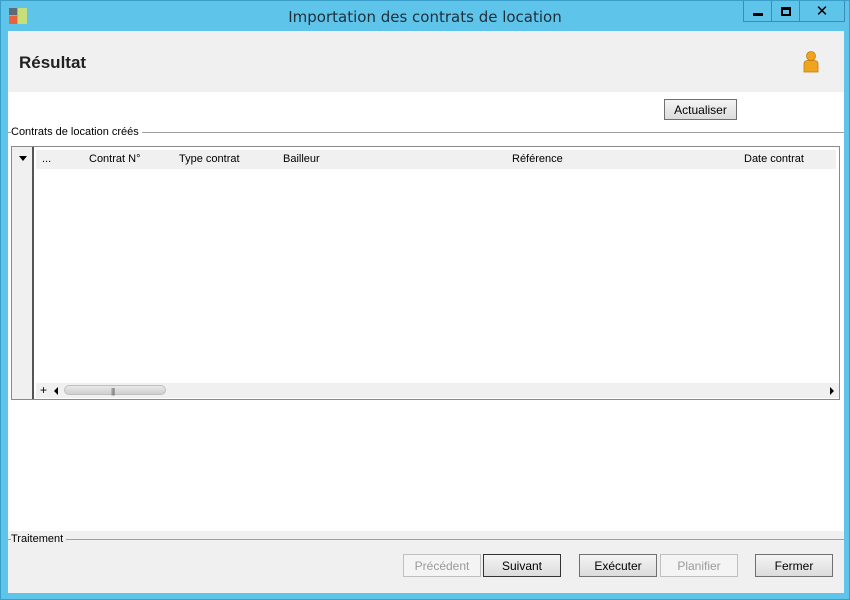 Image resolution: width=850 pixels, height=600 pixels. I want to click on minimize-button, so click(757, 11).